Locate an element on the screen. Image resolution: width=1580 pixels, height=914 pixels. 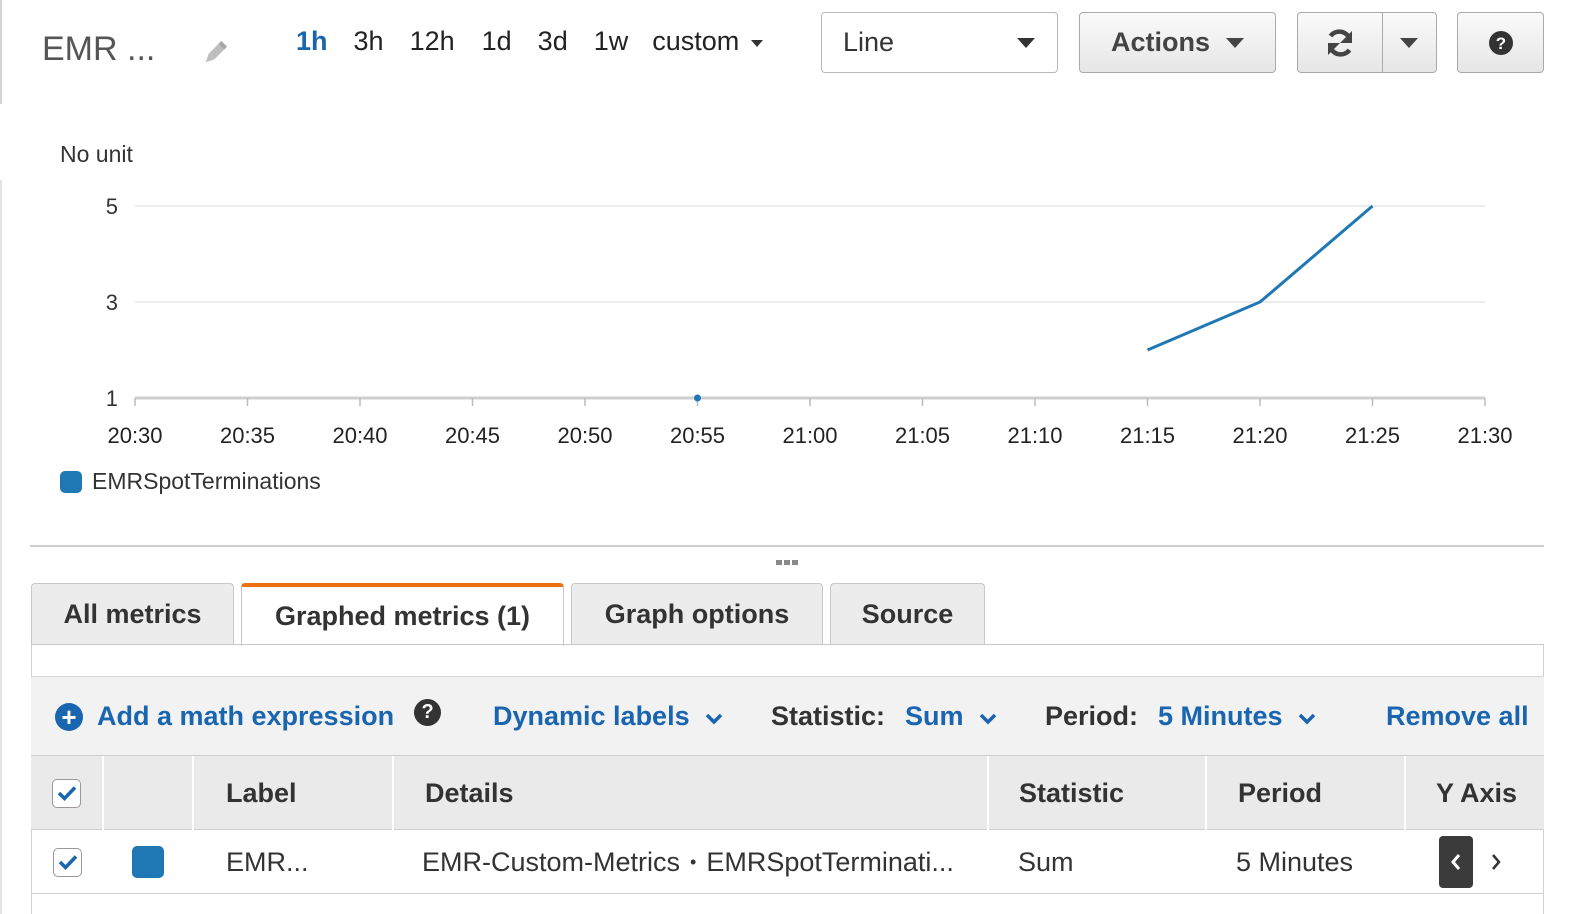
legend-swatch is located at coordinates (71, 481).